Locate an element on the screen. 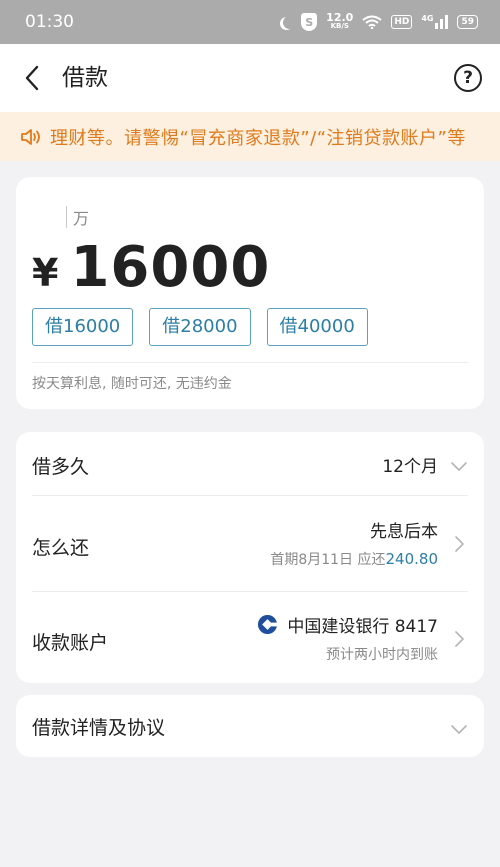 This screenshot has height=867, width=500. chevron-left-icon is located at coordinates (32, 78).